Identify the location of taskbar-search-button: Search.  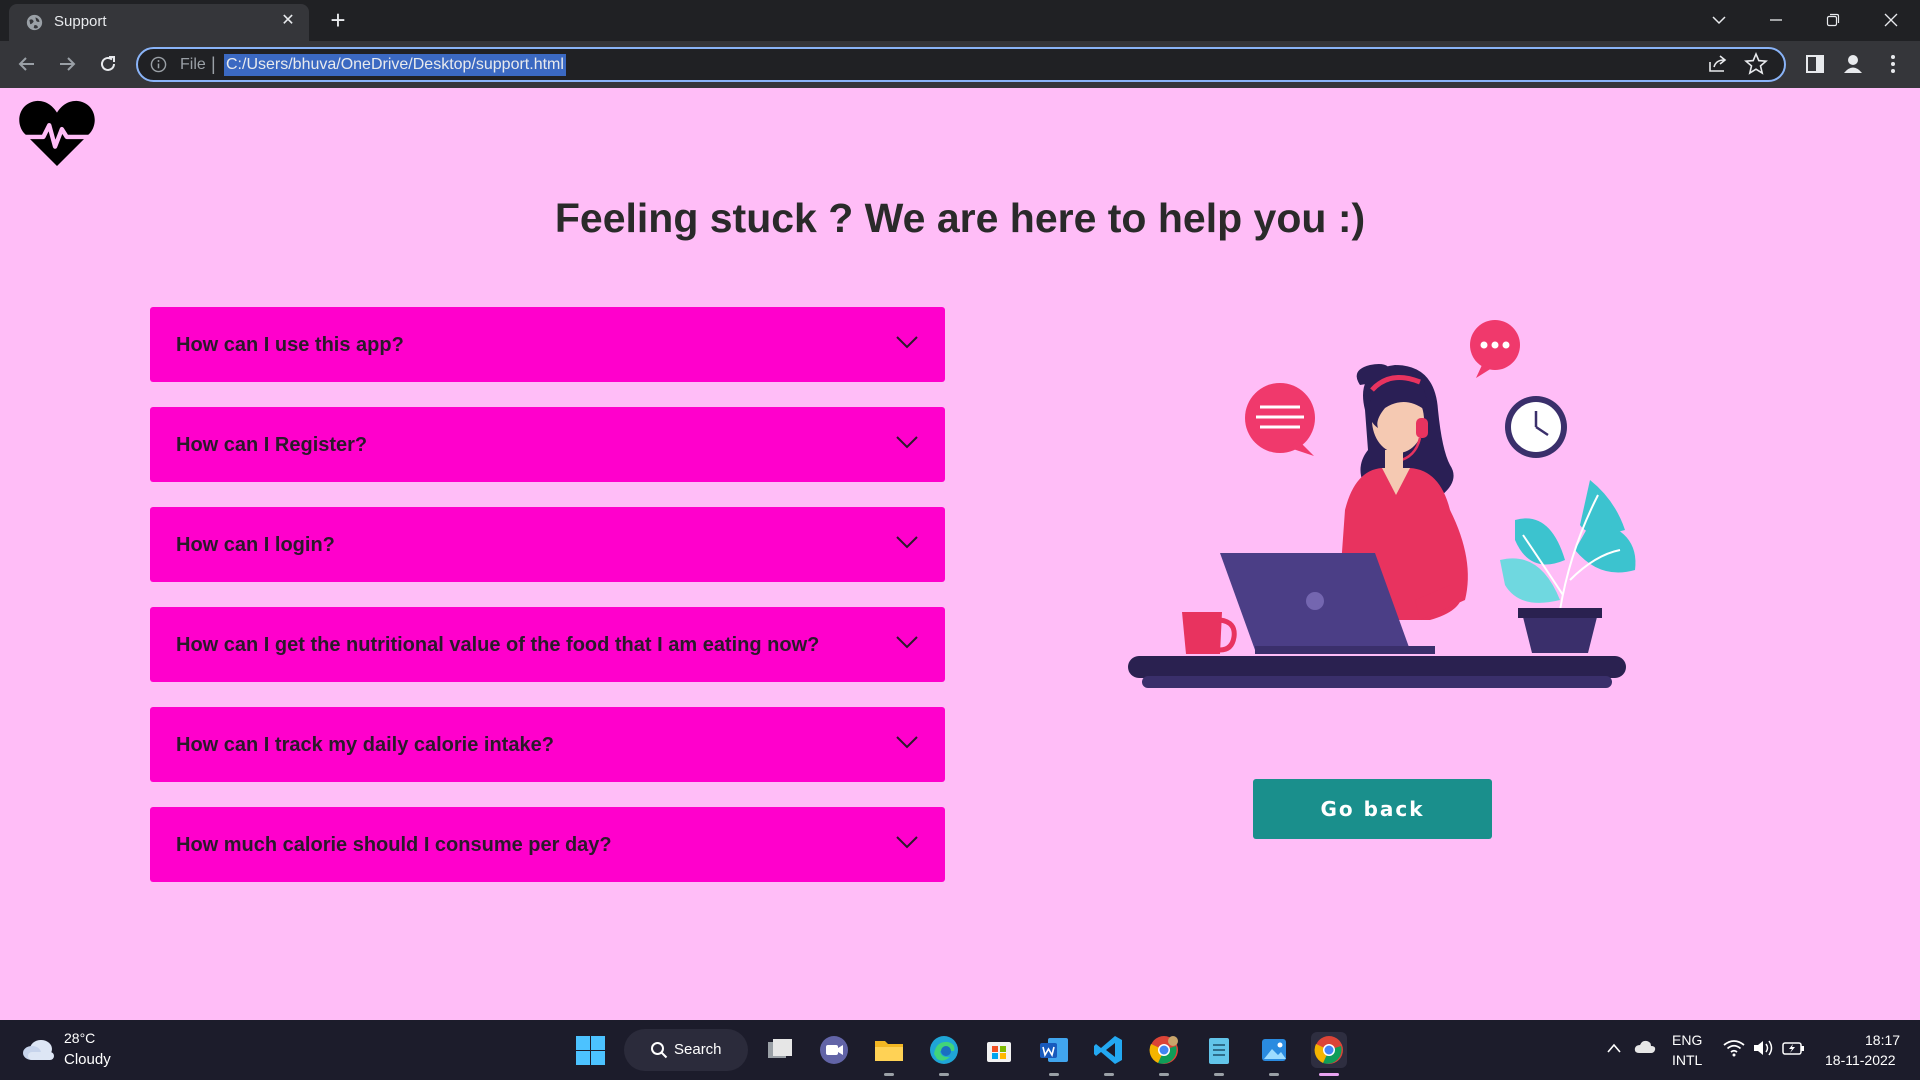
(686, 1050).